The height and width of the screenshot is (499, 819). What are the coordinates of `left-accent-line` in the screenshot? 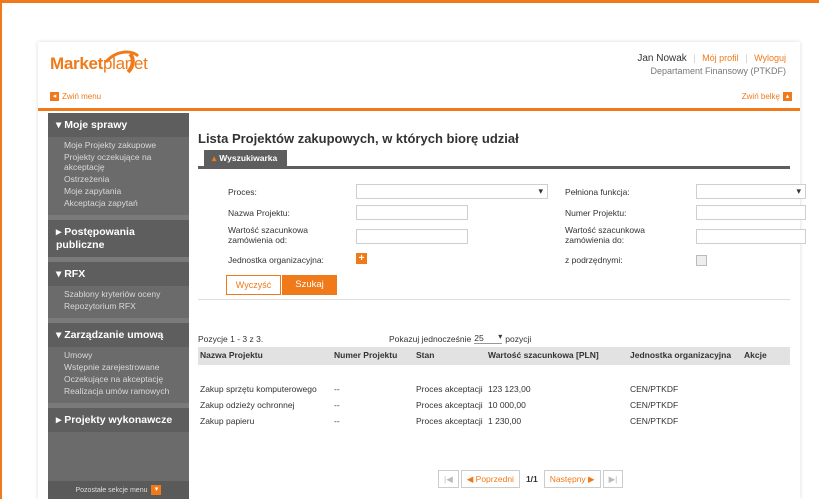 It's located at (1, 249).